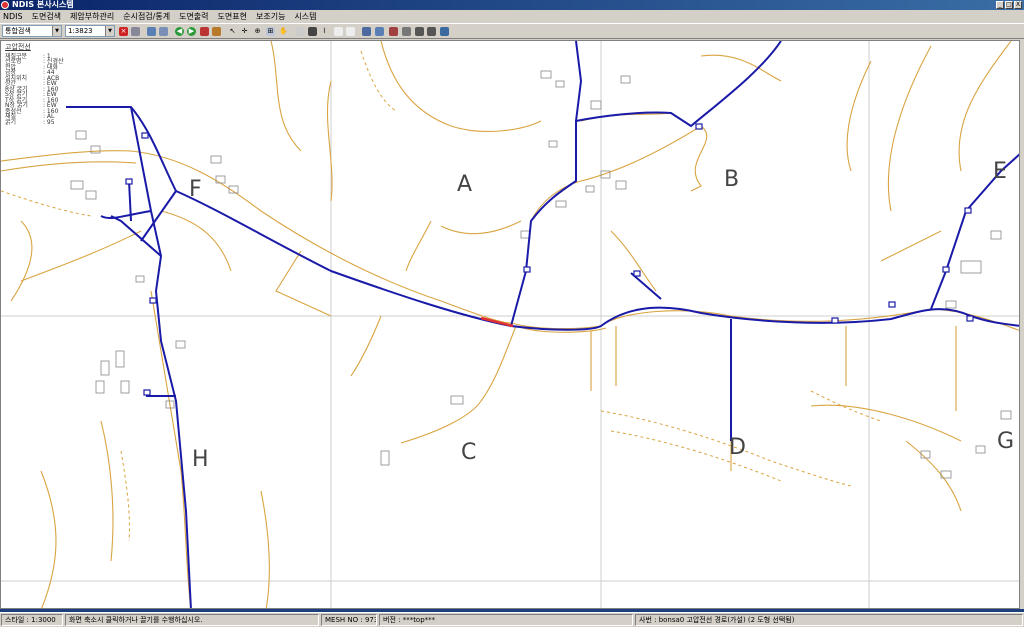 The image size is (1024, 627). What do you see at coordinates (829, 620) in the screenshot?
I see `status-selection: 사번 : bonsa0 고압전선 경로(가설) (2 도형 선택됨)` at bounding box center [829, 620].